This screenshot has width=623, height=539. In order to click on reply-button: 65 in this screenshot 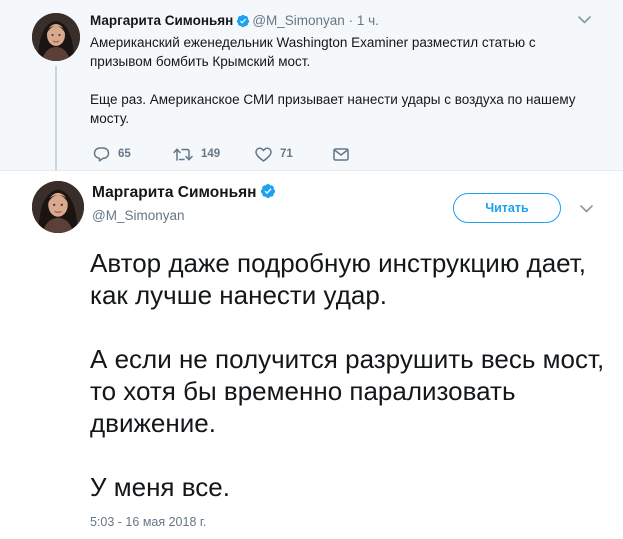, I will do `click(112, 154)`.